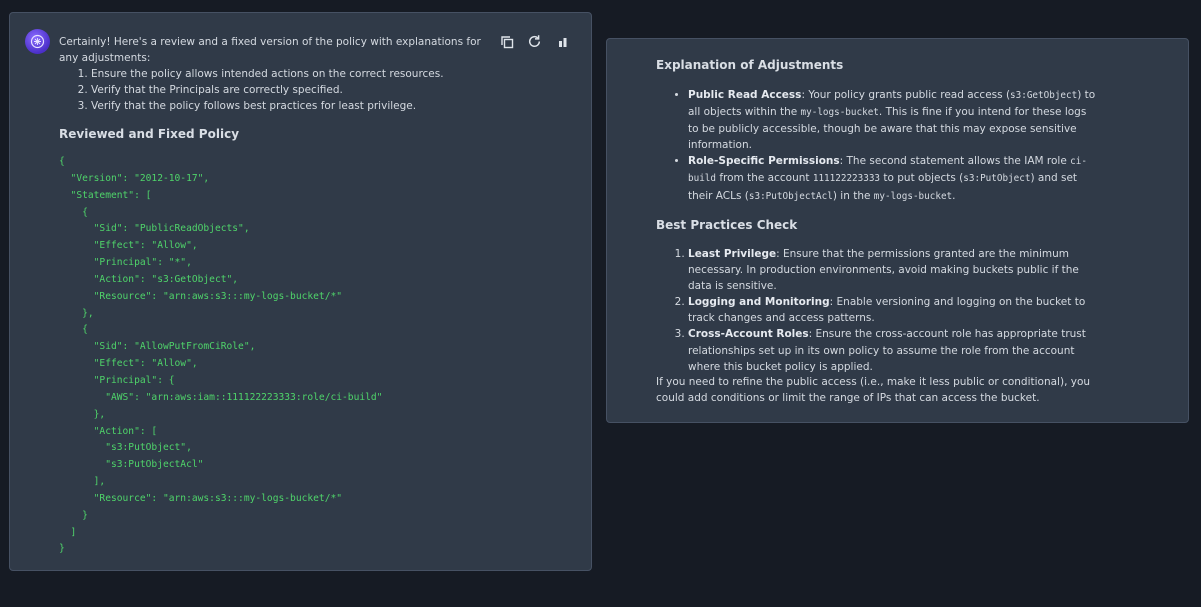  What do you see at coordinates (1044, 95) in the screenshot?
I see `inline-code: s3:GetObject` at bounding box center [1044, 95].